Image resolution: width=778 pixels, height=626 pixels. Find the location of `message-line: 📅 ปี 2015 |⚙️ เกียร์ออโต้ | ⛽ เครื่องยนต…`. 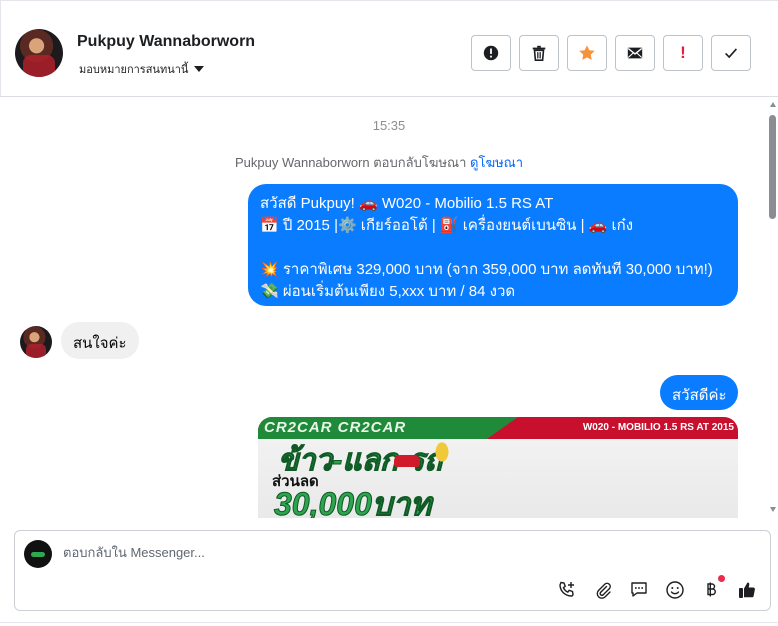

message-line: 📅 ปี 2015 |⚙️ เกียร์ออโต้ | ⛽ เครื่องยนต… is located at coordinates (447, 225).